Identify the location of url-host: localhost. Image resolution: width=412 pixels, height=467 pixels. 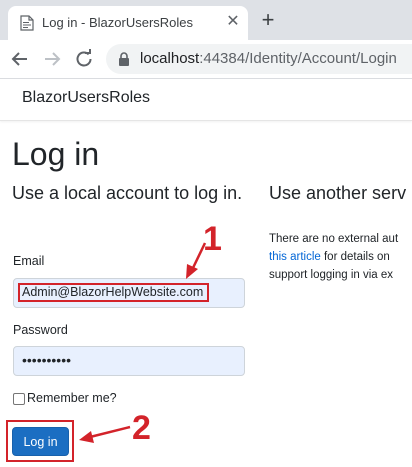
(170, 58).